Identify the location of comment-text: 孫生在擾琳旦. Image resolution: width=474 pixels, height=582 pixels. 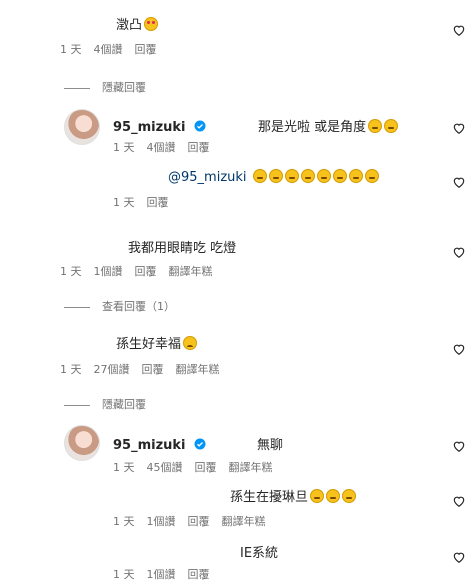
(293, 495).